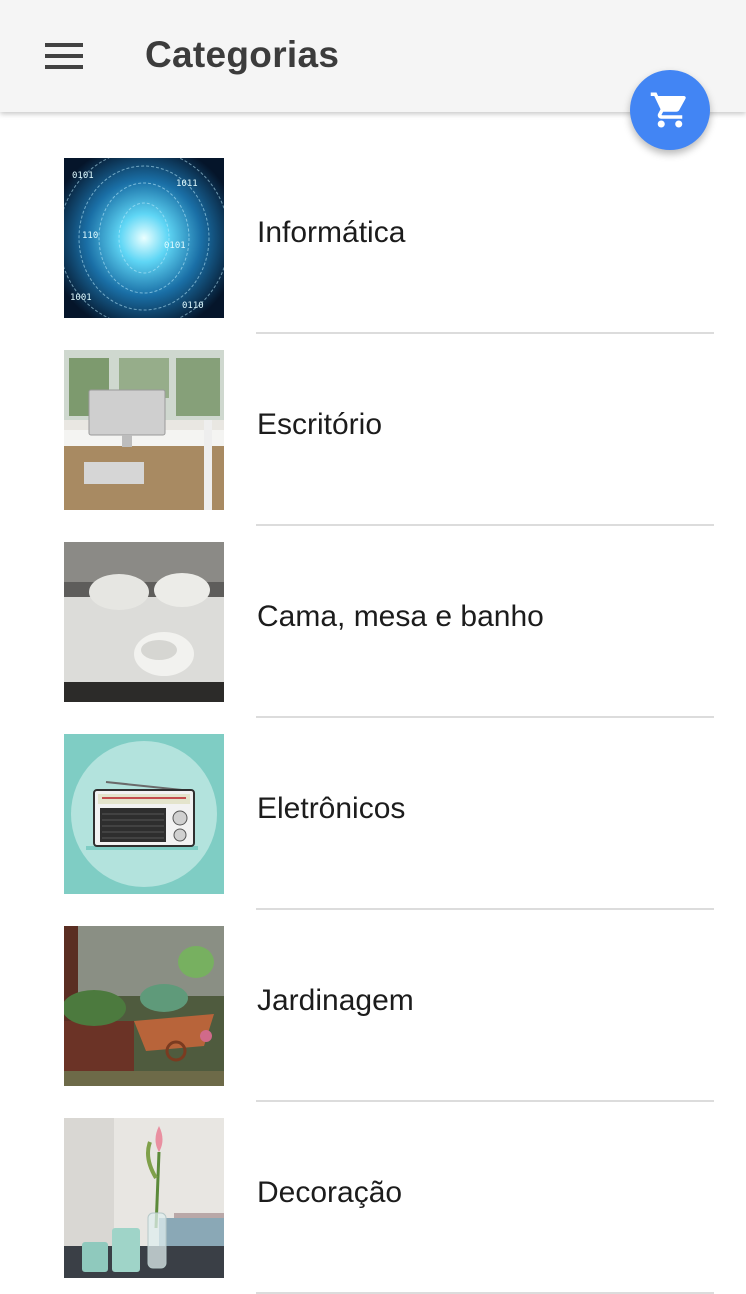 This screenshot has width=746, height=1294. Describe the element at coordinates (242, 54) in the screenshot. I see `page-title: Categorias` at that location.